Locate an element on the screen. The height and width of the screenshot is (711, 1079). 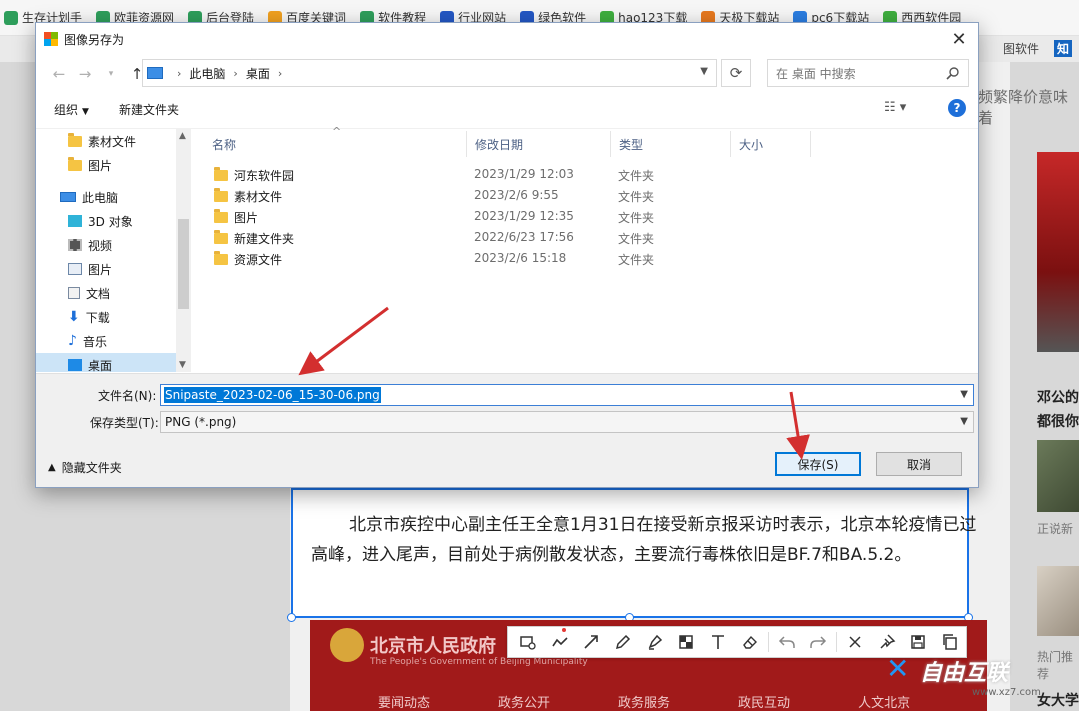
nav-item-downloads: ⬇ 下载 is located at coordinates (89, 317).